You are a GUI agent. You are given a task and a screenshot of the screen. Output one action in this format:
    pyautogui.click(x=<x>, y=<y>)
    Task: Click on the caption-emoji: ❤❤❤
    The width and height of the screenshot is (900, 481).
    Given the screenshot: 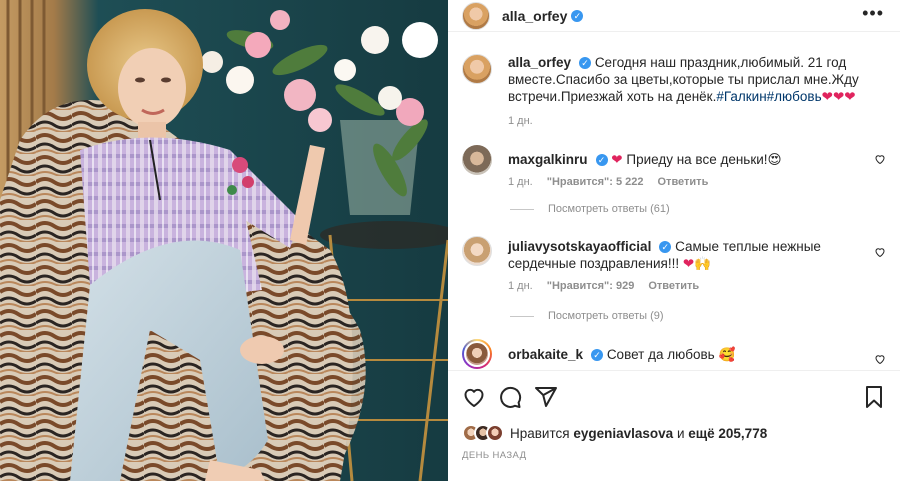 What is the action you would take?
    pyautogui.click(x=838, y=96)
    